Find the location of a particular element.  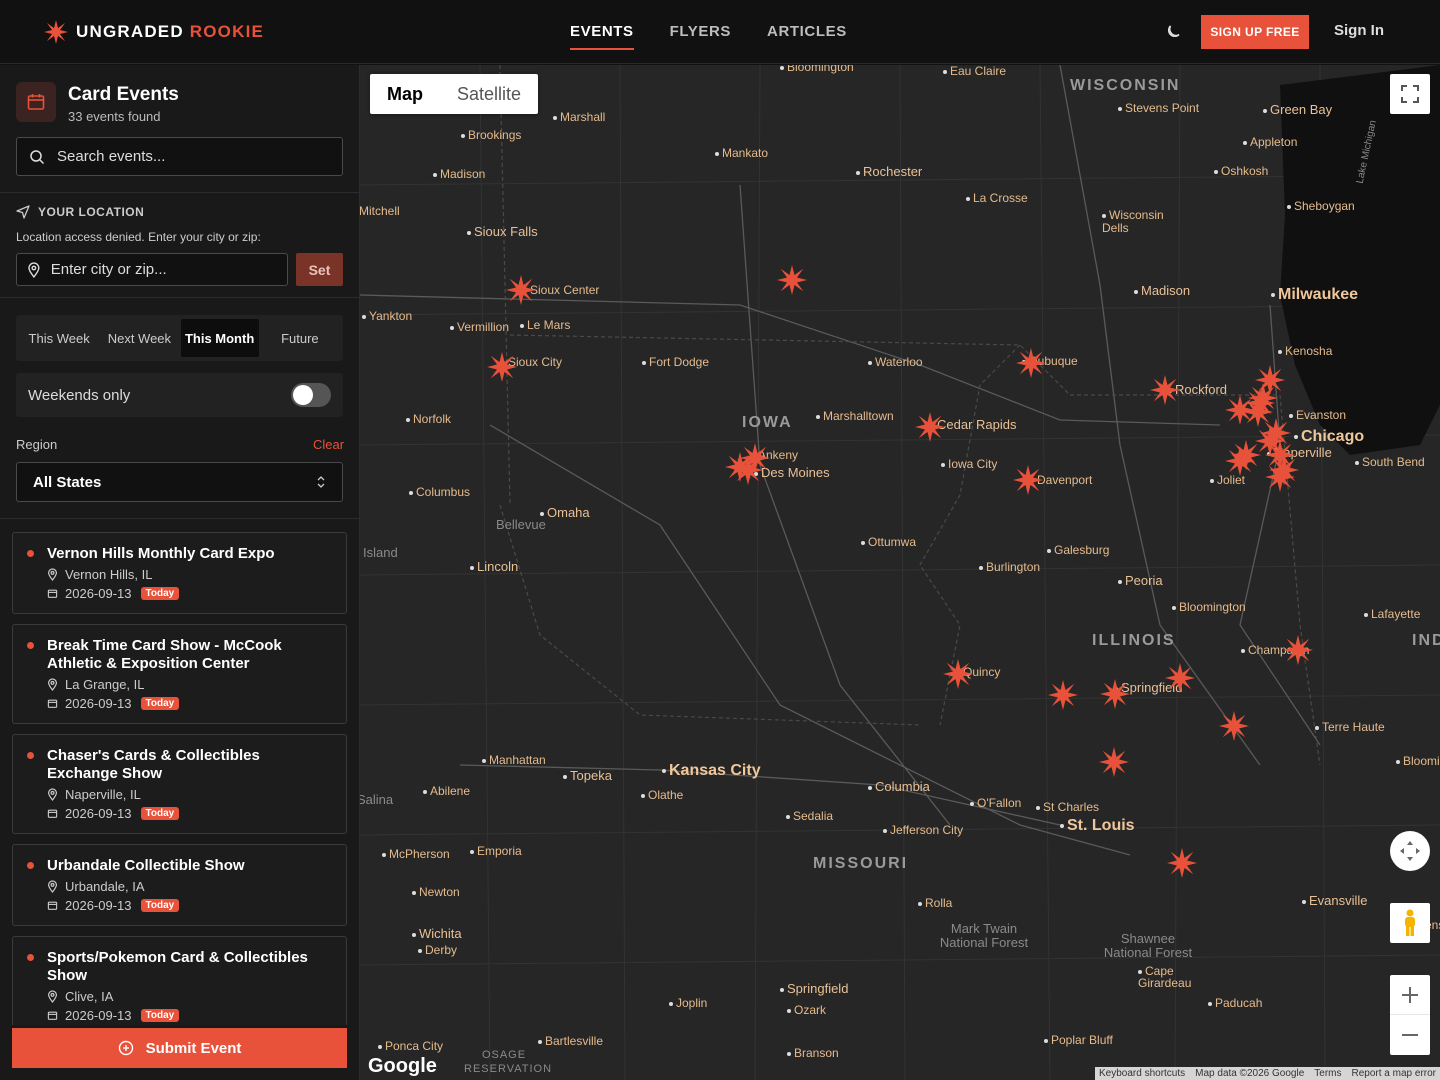

weekends-label: Weekends only is located at coordinates (79, 395).